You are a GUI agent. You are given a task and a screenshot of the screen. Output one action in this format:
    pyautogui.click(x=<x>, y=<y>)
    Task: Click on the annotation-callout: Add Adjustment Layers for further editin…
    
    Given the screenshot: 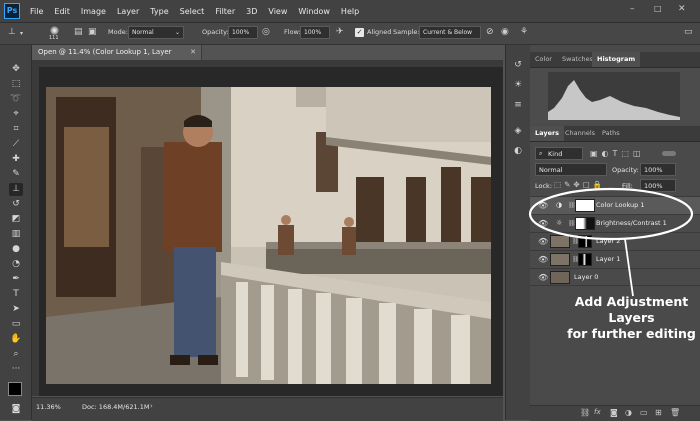 What is the action you would take?
    pyautogui.click(x=631, y=318)
    